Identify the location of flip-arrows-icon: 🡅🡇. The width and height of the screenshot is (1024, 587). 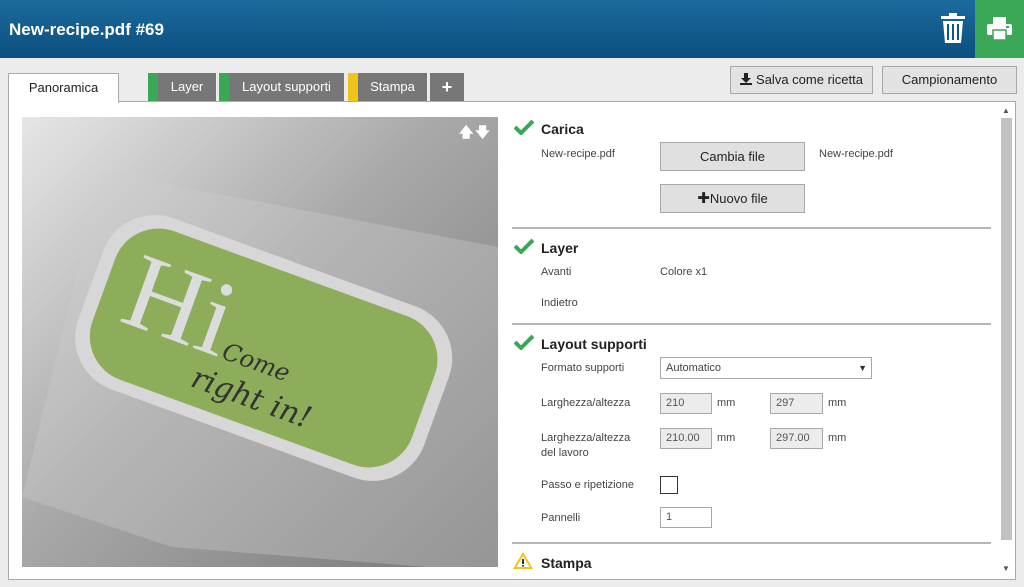
(475, 134).